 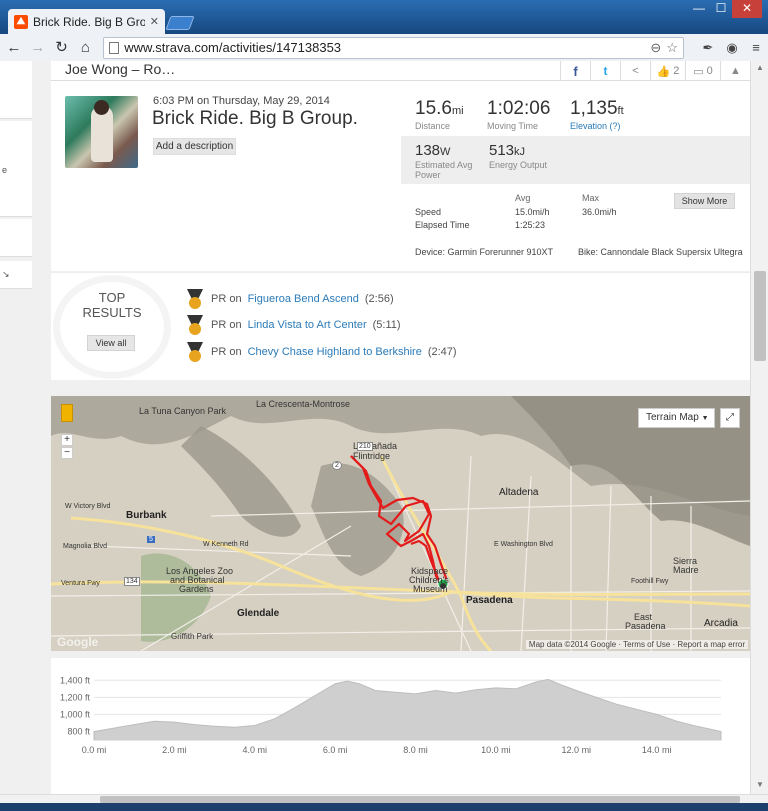 I want to click on horizontal-scrollbar, so click(x=384, y=798).